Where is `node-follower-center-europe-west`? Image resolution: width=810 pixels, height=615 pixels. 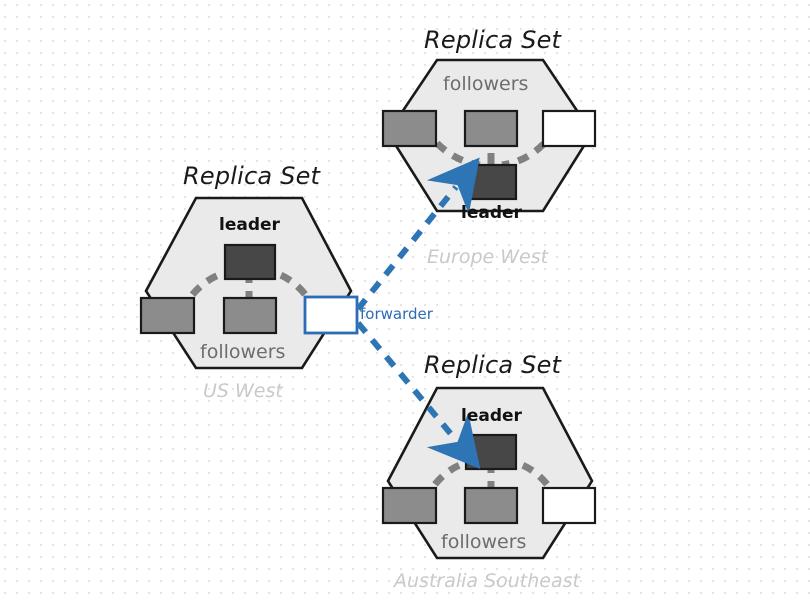
node-follower-center-europe-west is located at coordinates (491, 128).